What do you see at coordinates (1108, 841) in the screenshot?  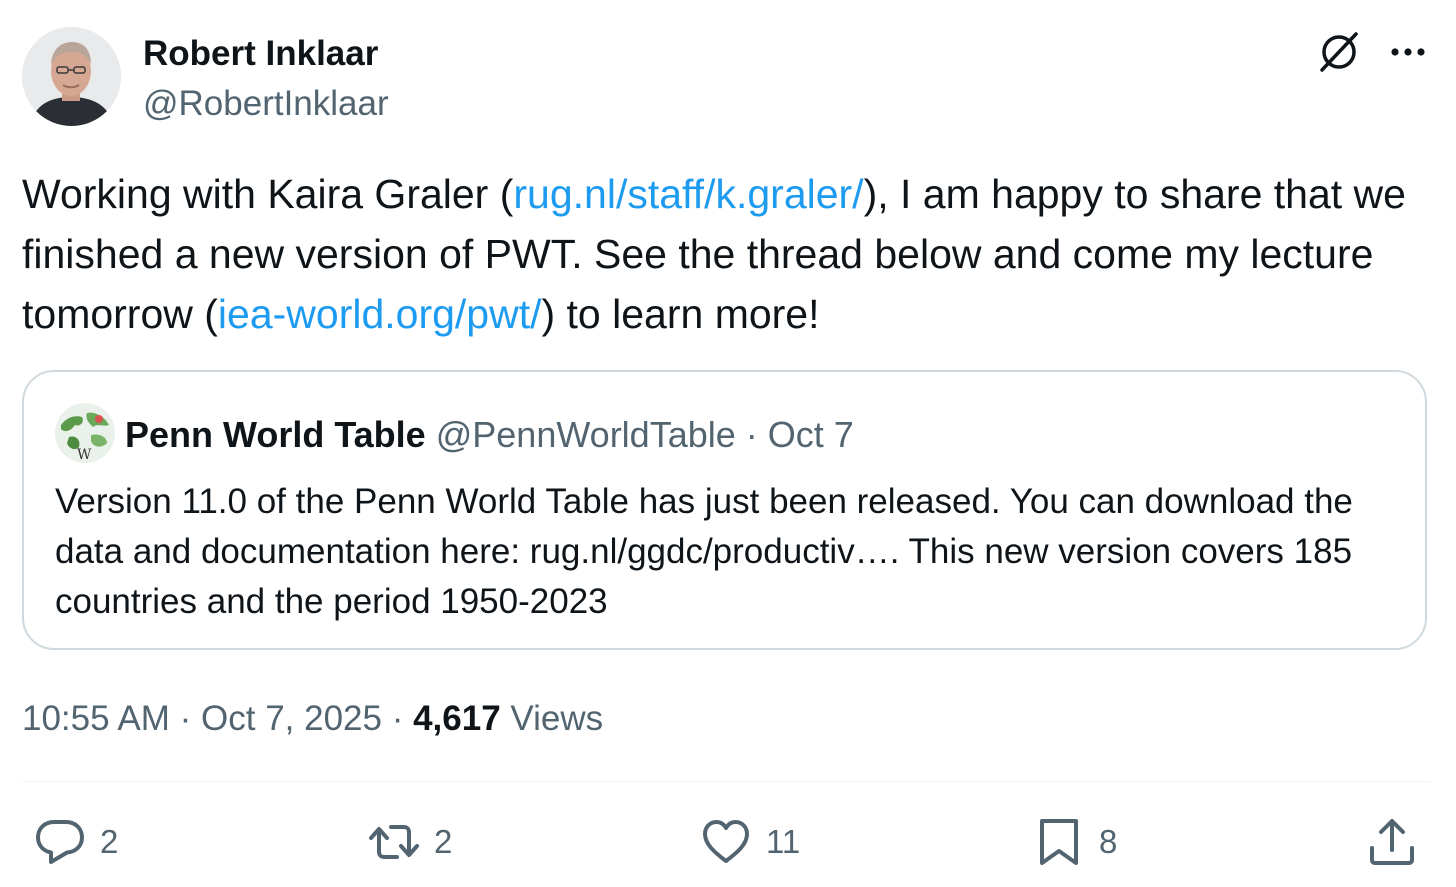 I see `bookmark-count: 8` at bounding box center [1108, 841].